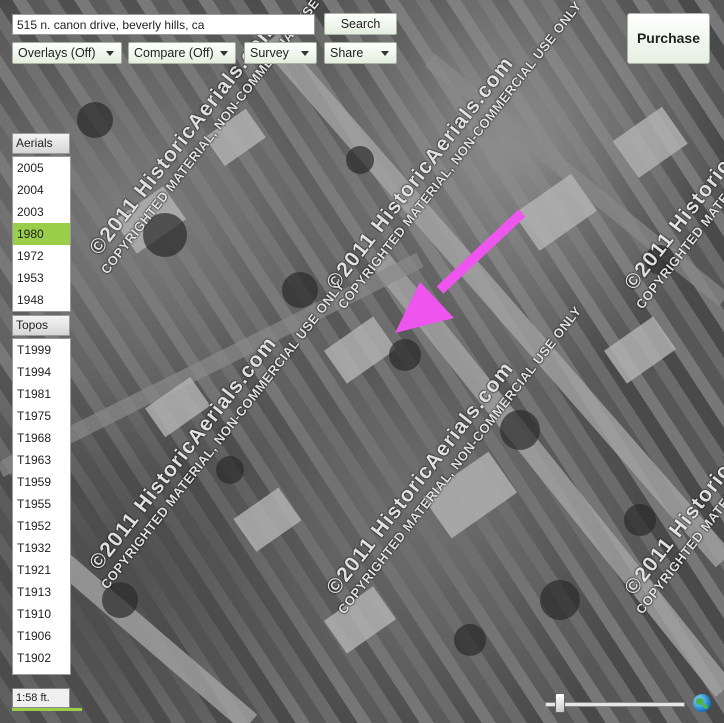 Image resolution: width=724 pixels, height=723 pixels. I want to click on search-button: Search, so click(360, 24).